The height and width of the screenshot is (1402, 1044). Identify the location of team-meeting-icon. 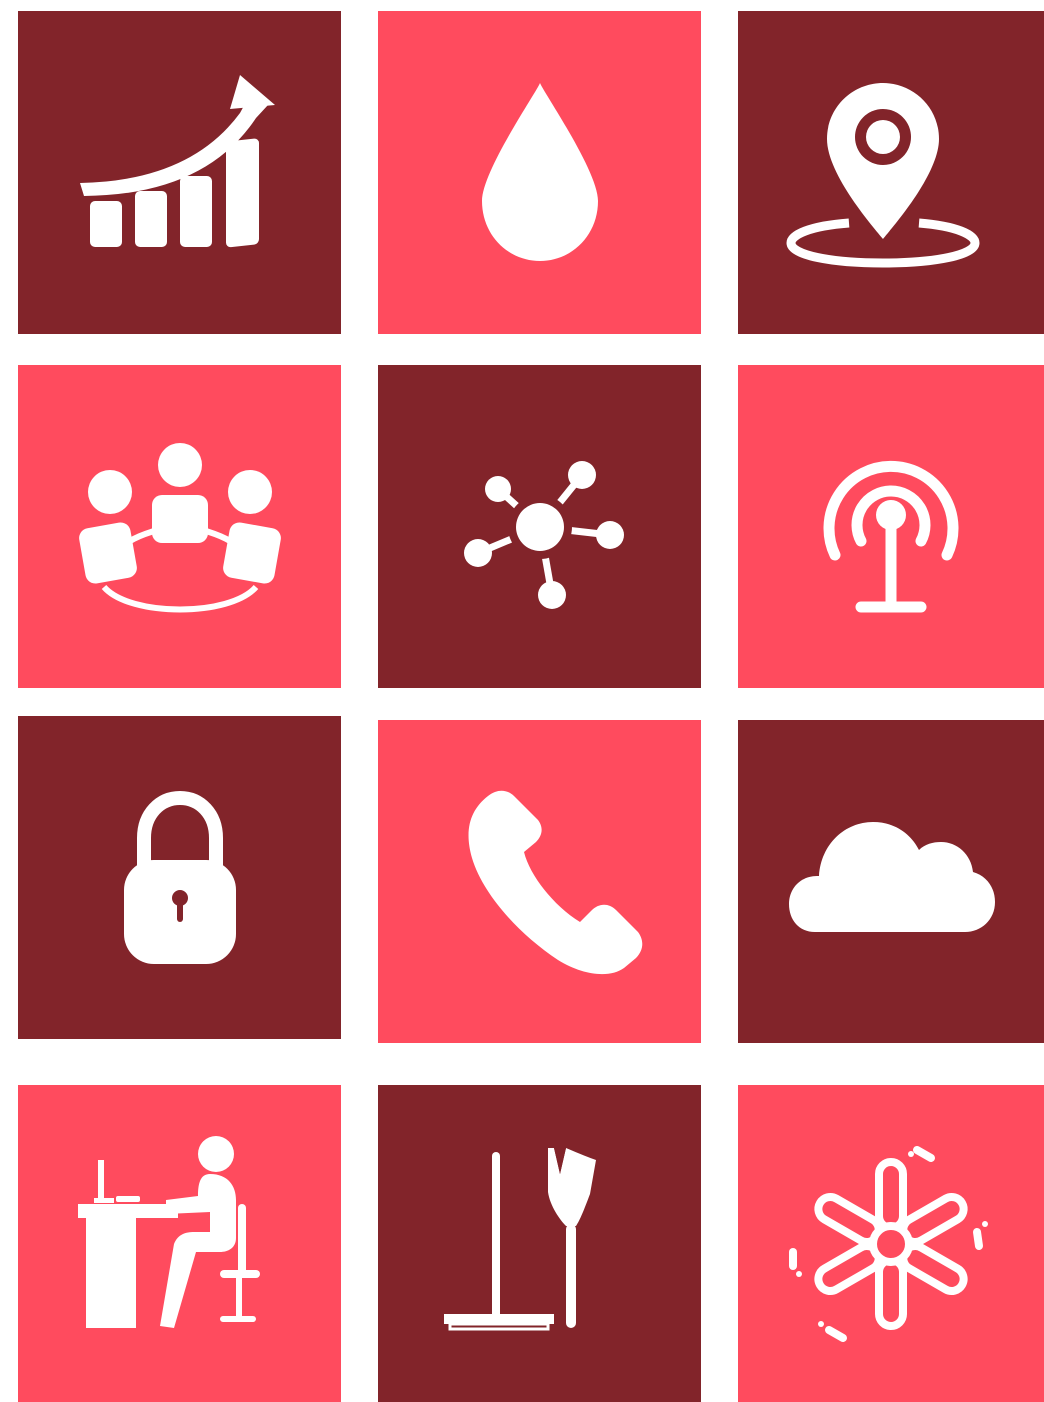
(179, 527).